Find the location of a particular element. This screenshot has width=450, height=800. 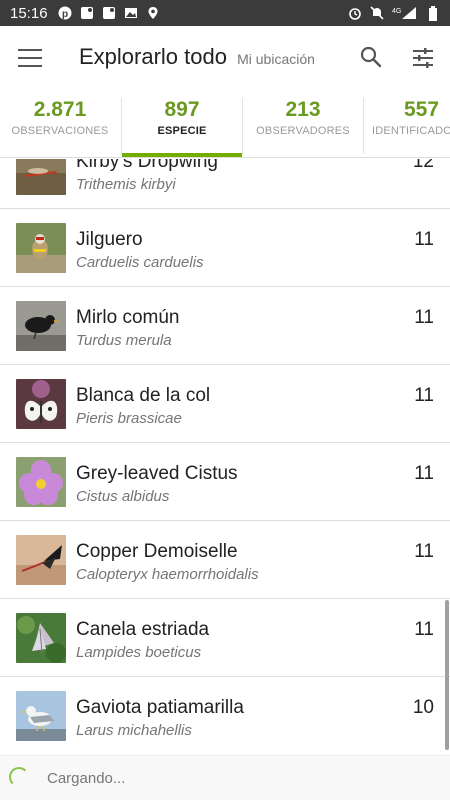

mute-icon is located at coordinates (377, 13).